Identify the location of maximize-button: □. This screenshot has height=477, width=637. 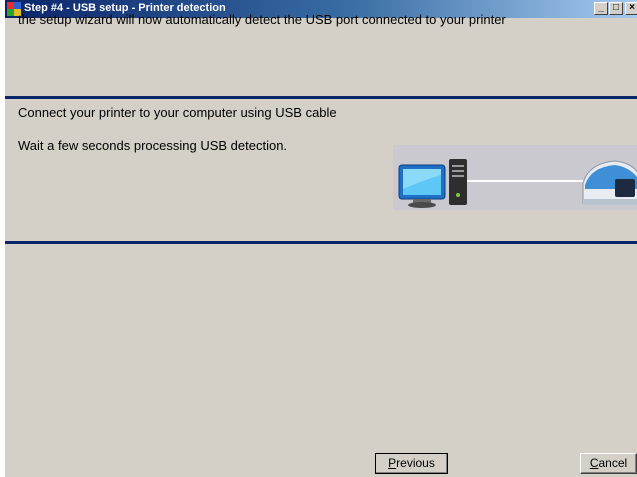
(616, 8).